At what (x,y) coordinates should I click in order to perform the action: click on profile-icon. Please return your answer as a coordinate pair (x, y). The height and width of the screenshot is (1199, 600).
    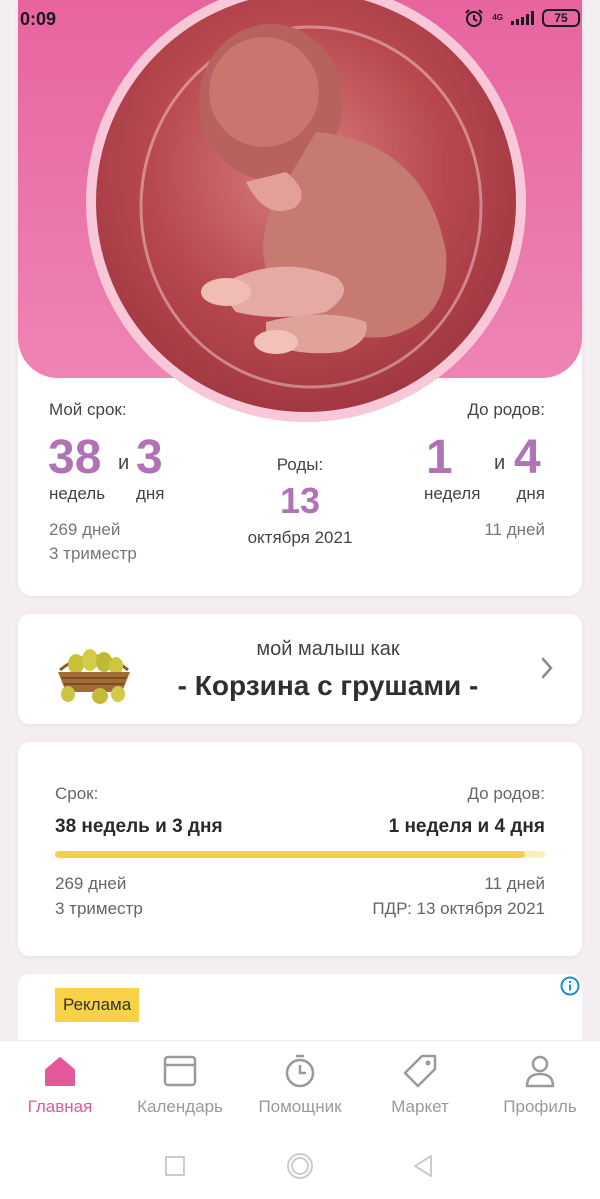
    Looking at the image, I should click on (540, 1071).